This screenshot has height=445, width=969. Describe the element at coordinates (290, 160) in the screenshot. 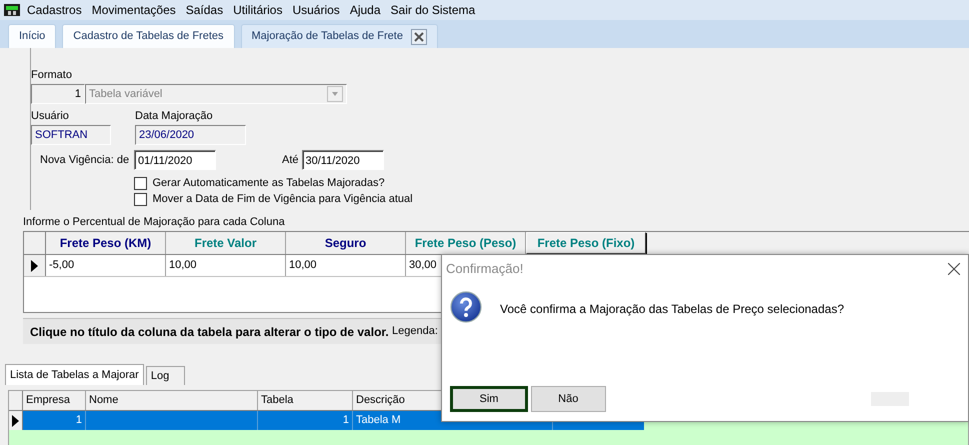

I see `field-label: Até` at that location.